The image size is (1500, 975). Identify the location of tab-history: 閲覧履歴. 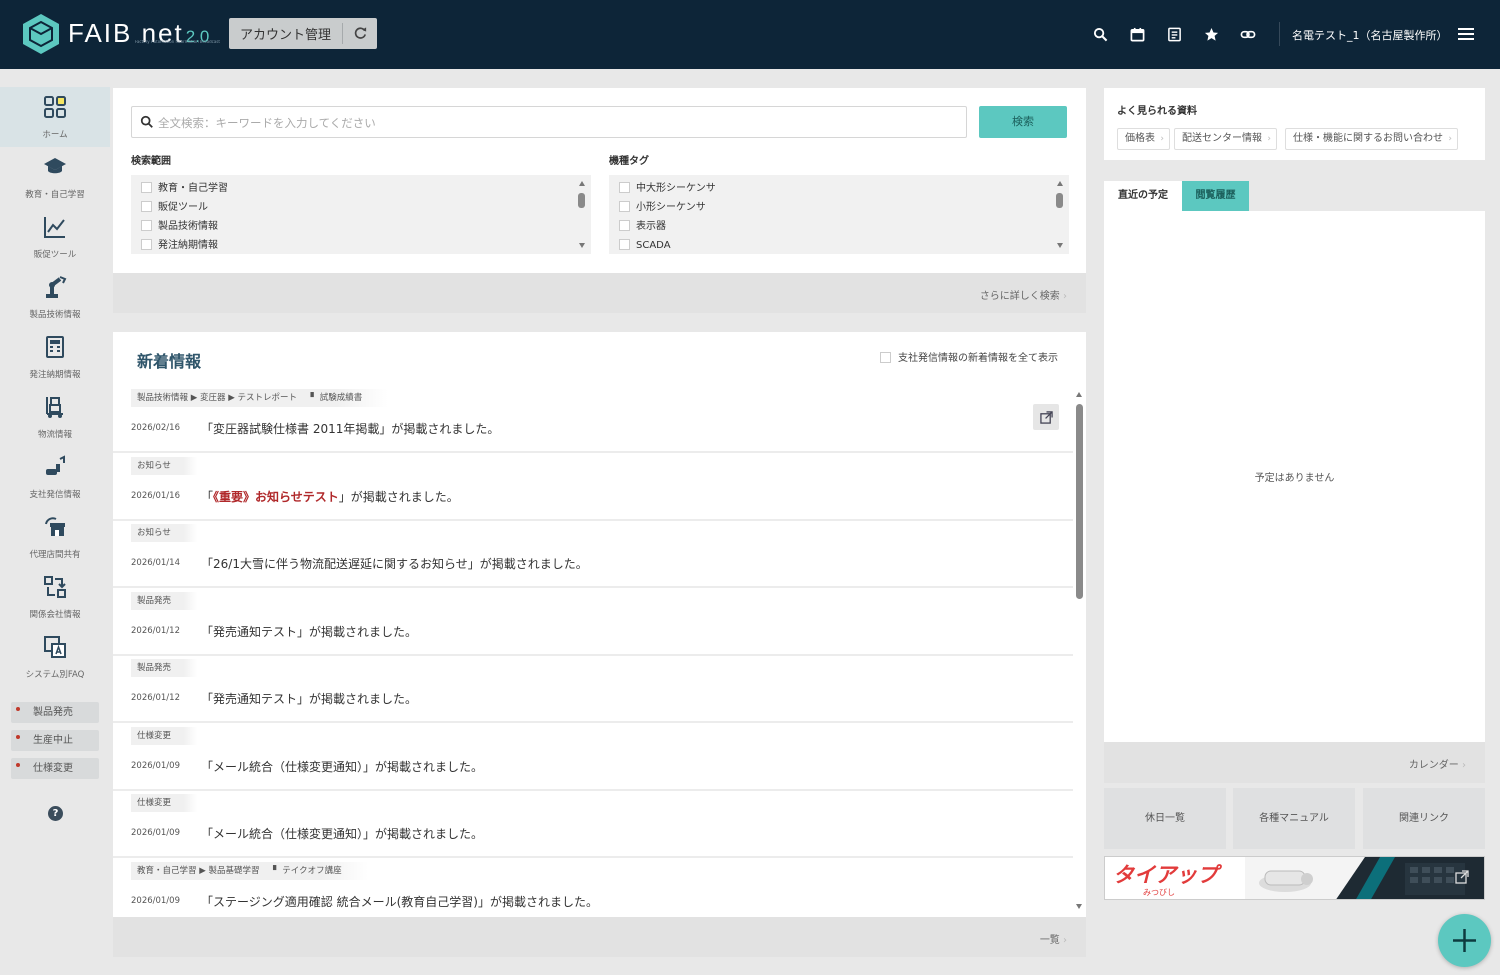
(1215, 196).